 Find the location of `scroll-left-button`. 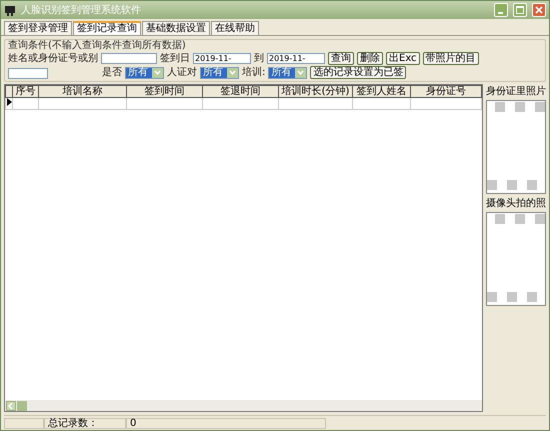

scroll-left-button is located at coordinates (11, 405).